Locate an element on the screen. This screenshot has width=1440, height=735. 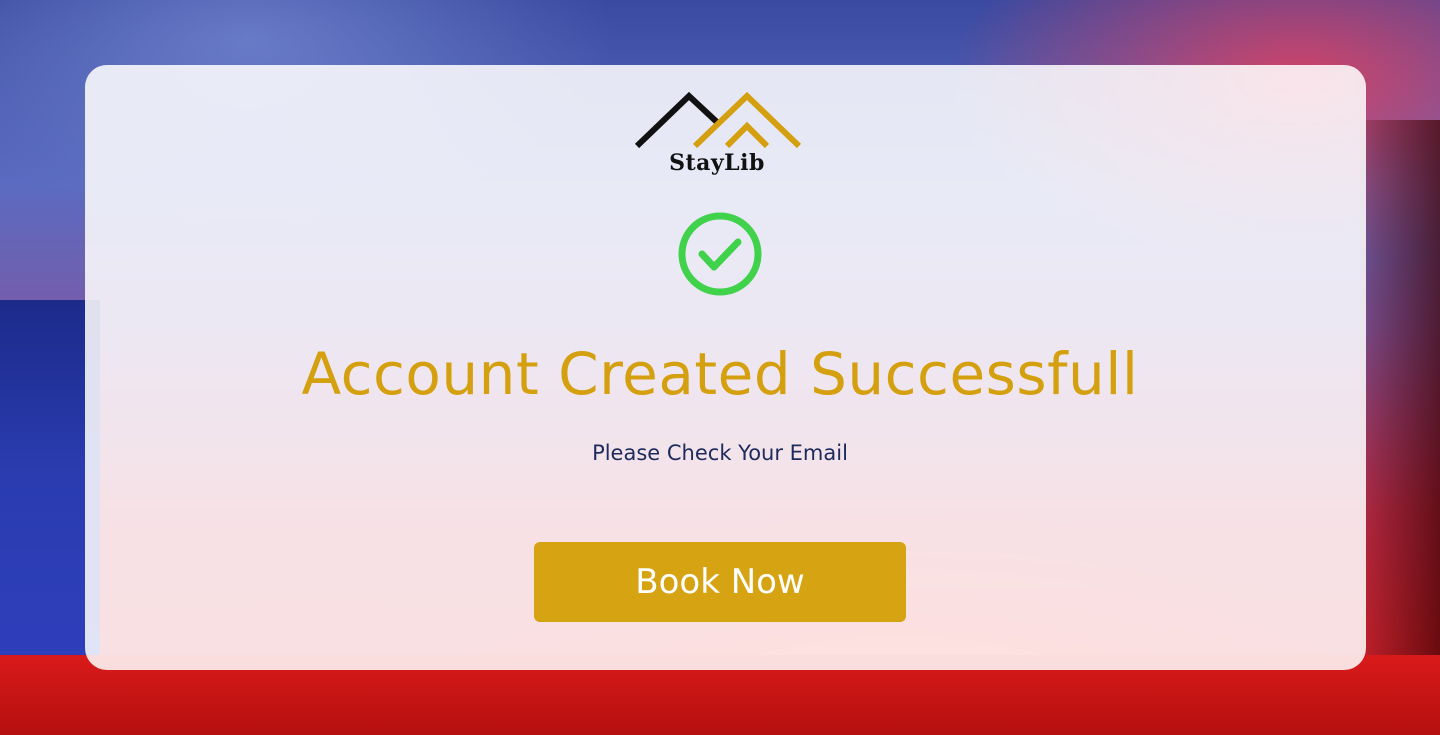
email-instruction: Please Check Your Email is located at coordinates (720, 453).